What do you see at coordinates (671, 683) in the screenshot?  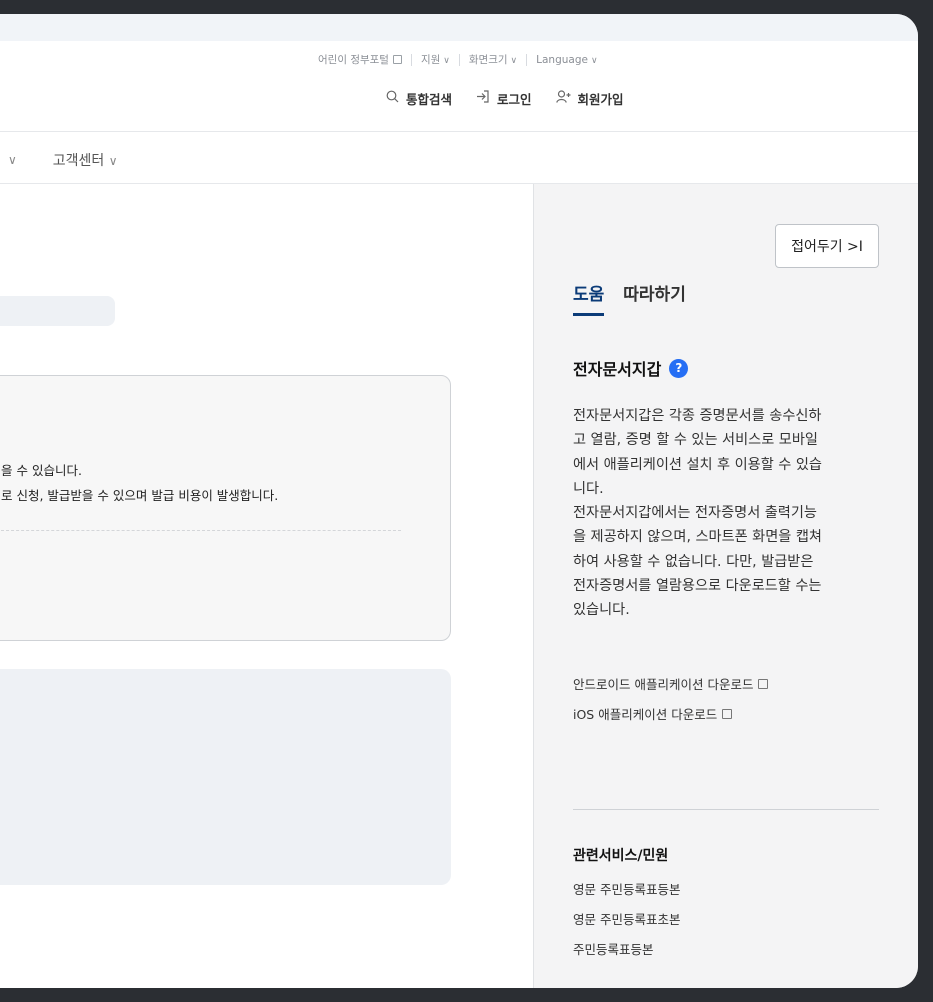 I see `android-download-link: 안드로이드 애플리케이션 다운로드` at bounding box center [671, 683].